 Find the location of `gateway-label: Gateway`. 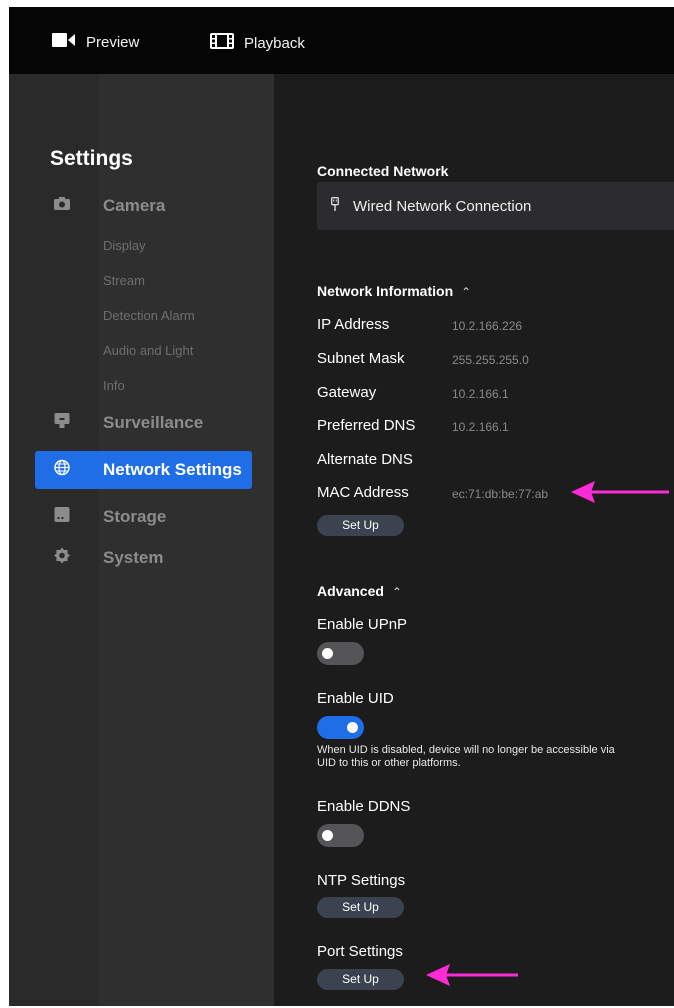

gateway-label: Gateway is located at coordinates (347, 392).